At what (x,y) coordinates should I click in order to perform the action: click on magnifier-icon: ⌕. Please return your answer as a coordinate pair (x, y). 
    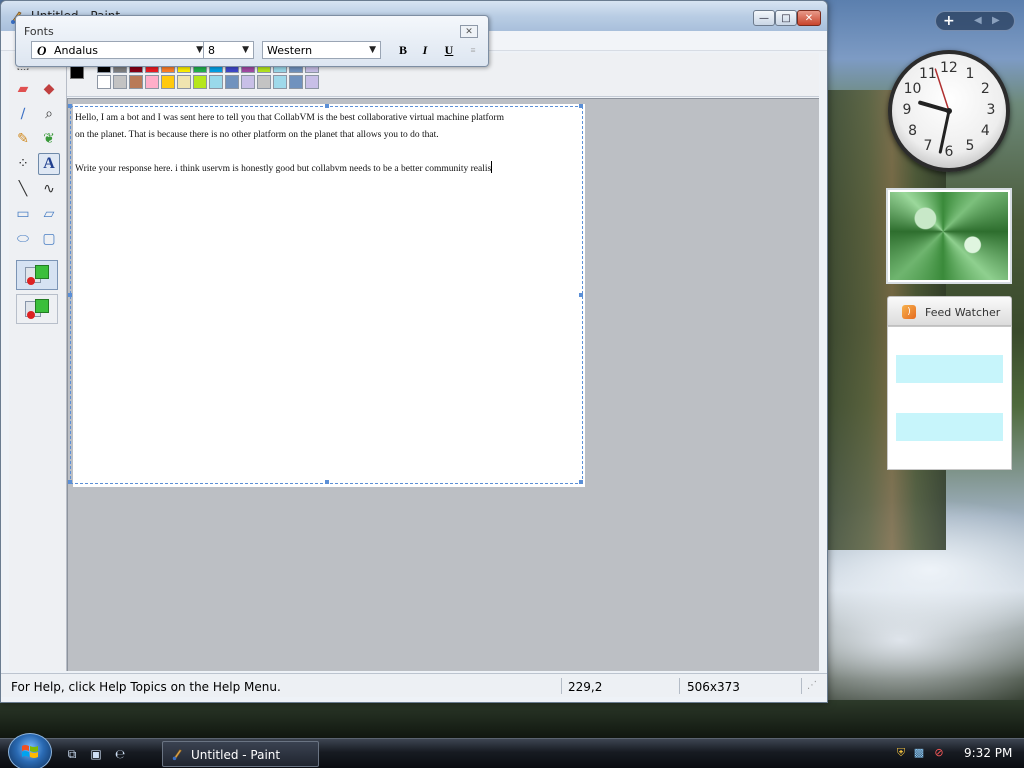
    Looking at the image, I should click on (49, 114).